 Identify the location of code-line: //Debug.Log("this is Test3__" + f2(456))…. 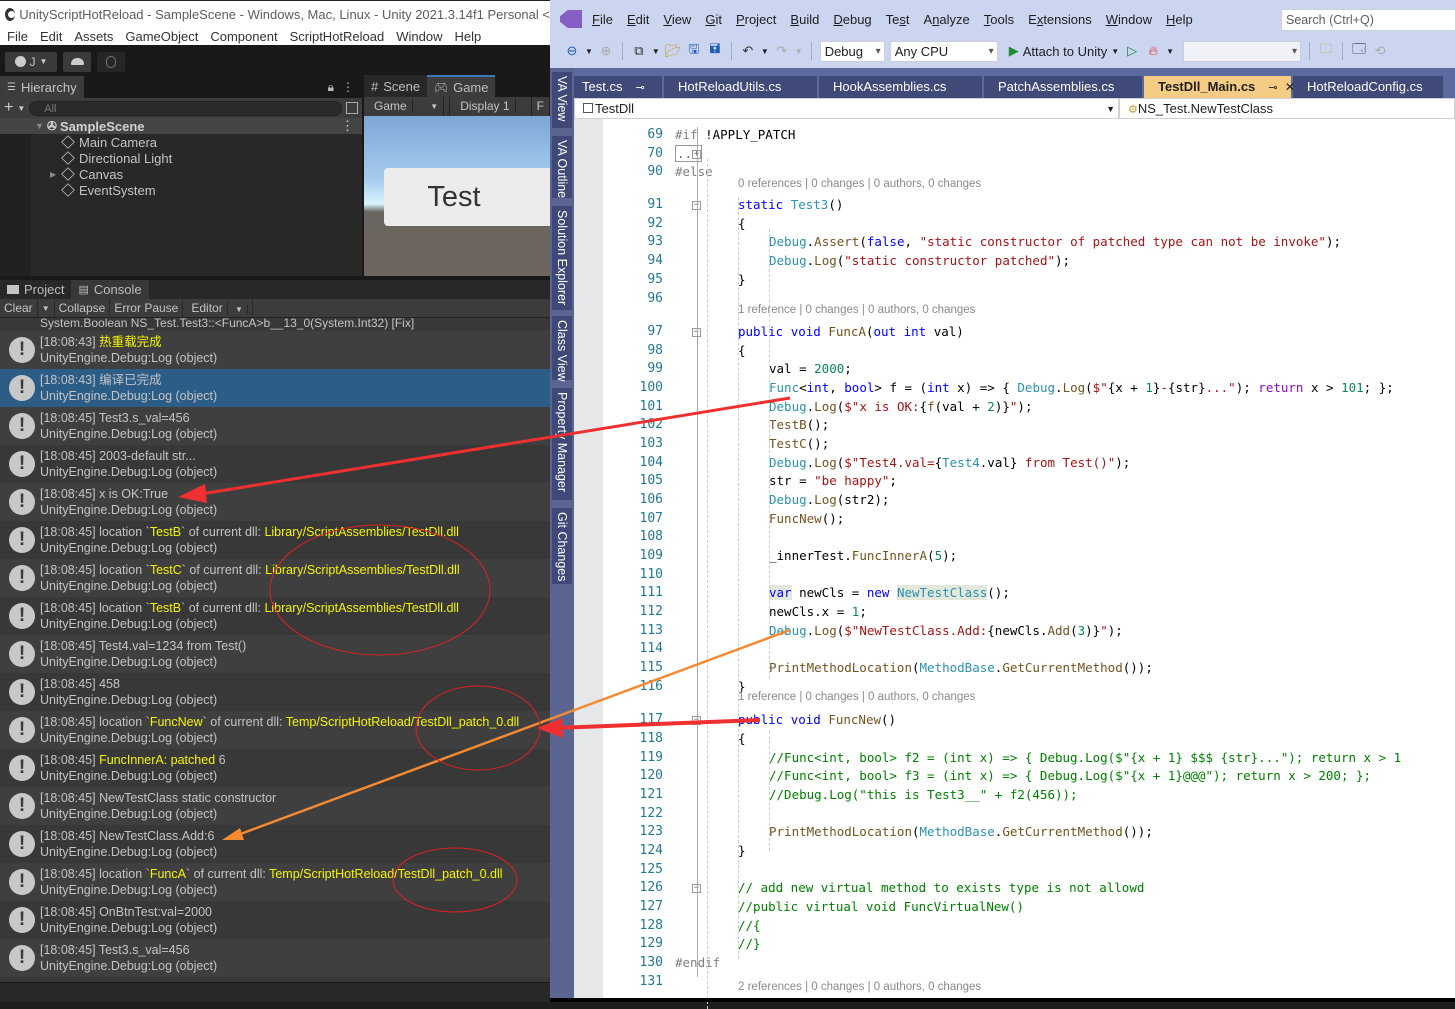
(923, 794).